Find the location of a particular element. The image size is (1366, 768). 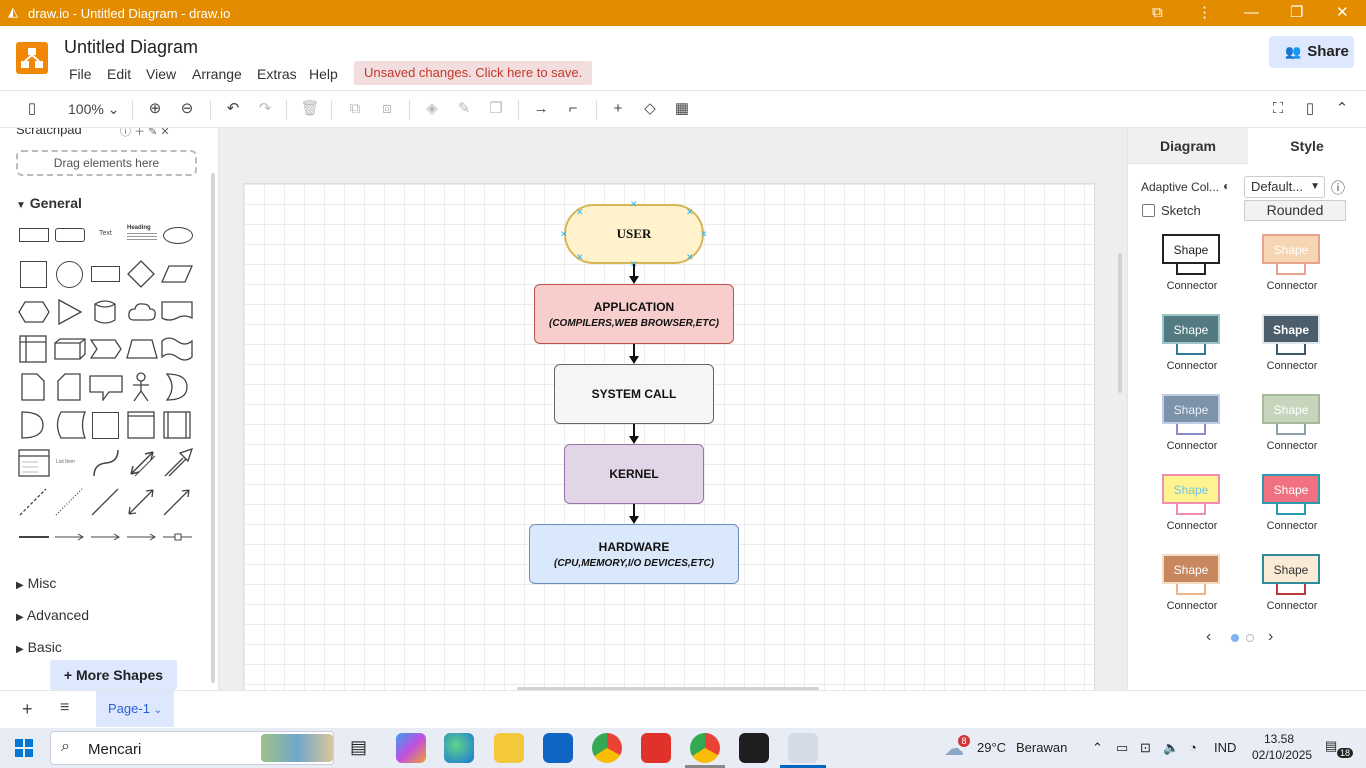

zoom-in-icon: ⊕ is located at coordinates (155, 109).